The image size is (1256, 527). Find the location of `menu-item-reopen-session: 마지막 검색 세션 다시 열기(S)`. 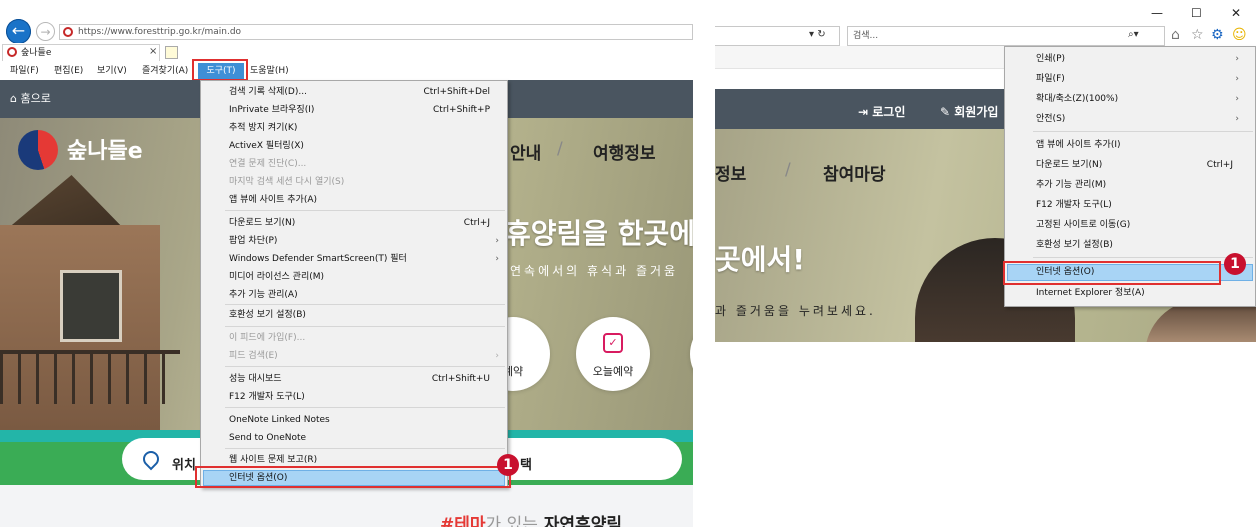

menu-item-reopen-session: 마지막 검색 세션 다시 열기(S) is located at coordinates (287, 182).